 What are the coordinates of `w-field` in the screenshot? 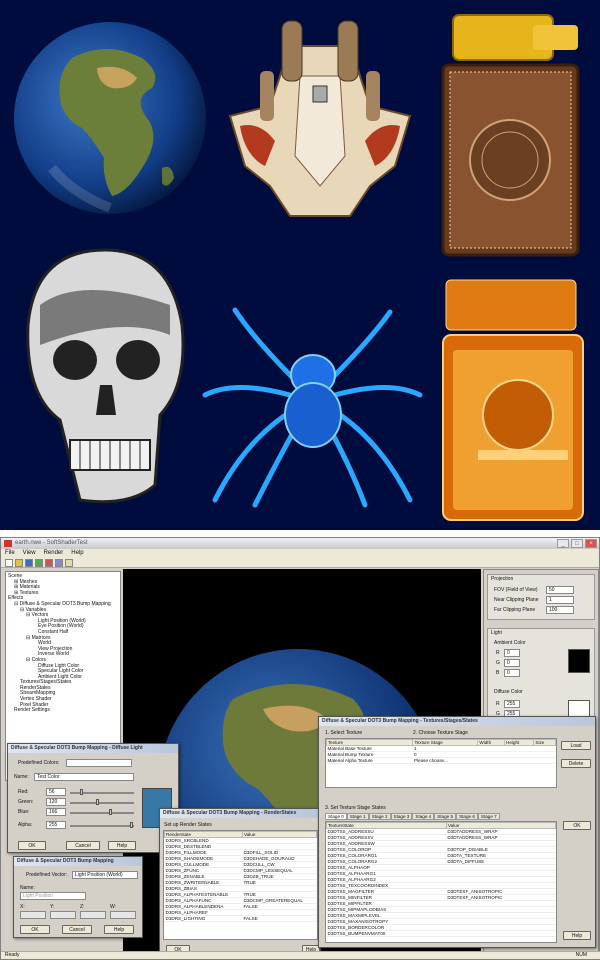 It's located at (123, 915).